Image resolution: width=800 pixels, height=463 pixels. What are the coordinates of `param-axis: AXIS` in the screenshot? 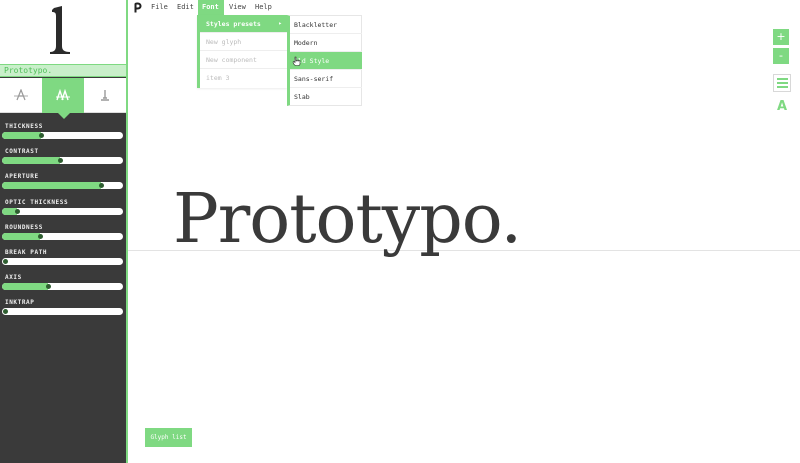 It's located at (63, 286).